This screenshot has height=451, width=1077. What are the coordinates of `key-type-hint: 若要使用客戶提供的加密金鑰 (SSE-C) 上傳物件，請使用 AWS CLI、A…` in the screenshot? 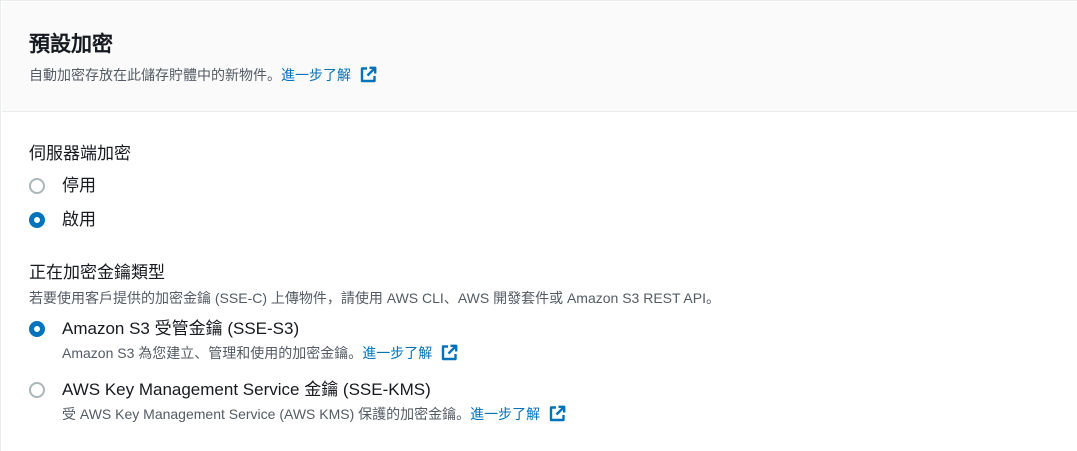 It's located at (375, 298).